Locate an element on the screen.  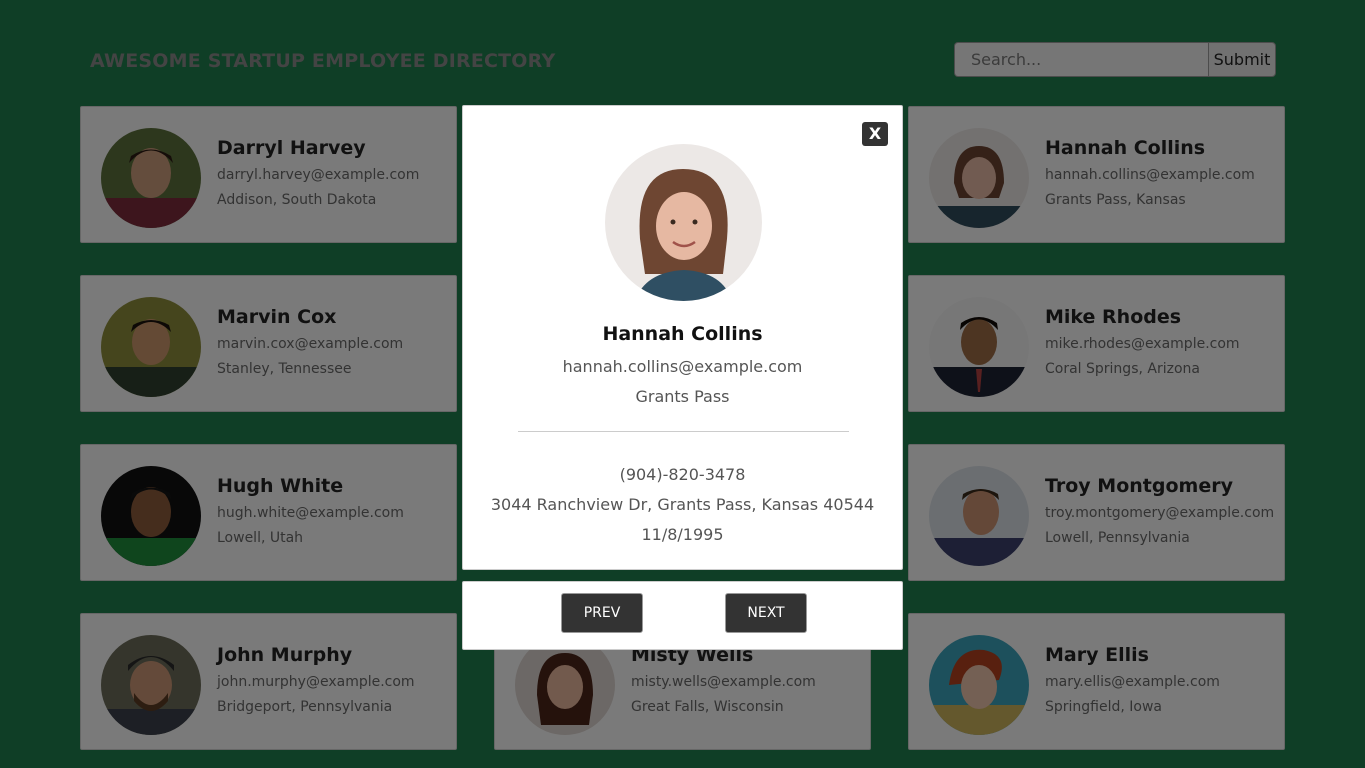
modal-avatar is located at coordinates (683, 222).